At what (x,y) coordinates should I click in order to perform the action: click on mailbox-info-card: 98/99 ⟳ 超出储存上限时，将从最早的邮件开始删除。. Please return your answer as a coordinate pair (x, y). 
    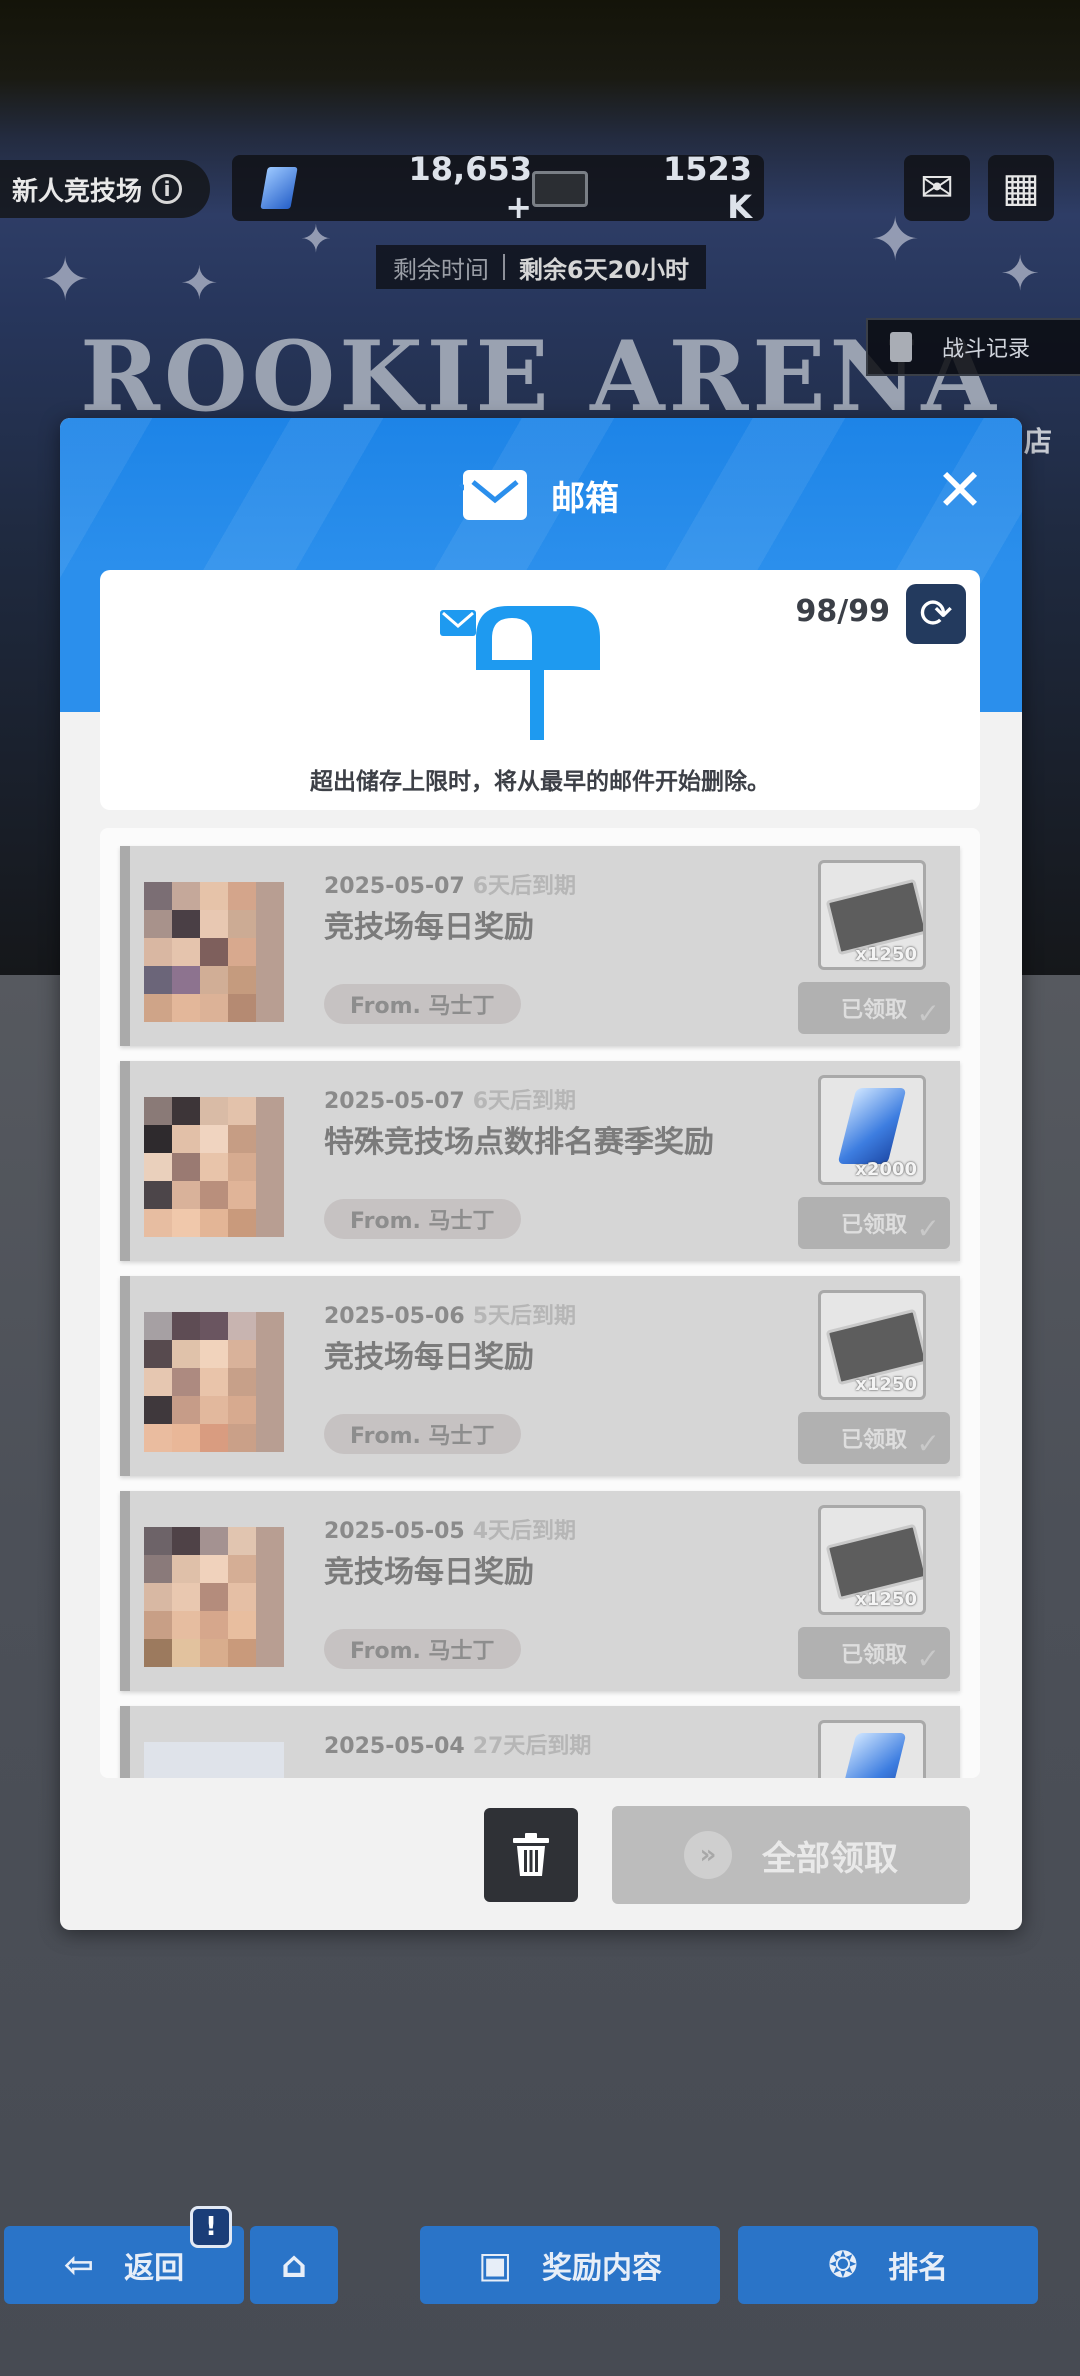
    Looking at the image, I should click on (540, 690).